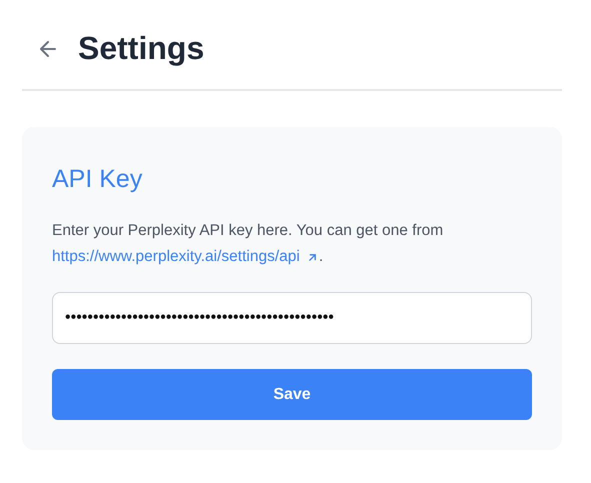  I want to click on page-title: Settings, so click(141, 48).